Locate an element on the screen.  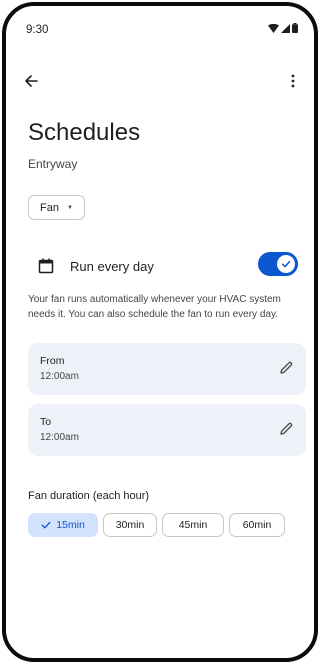
duration-chip-label: 15min is located at coordinates (70, 525).